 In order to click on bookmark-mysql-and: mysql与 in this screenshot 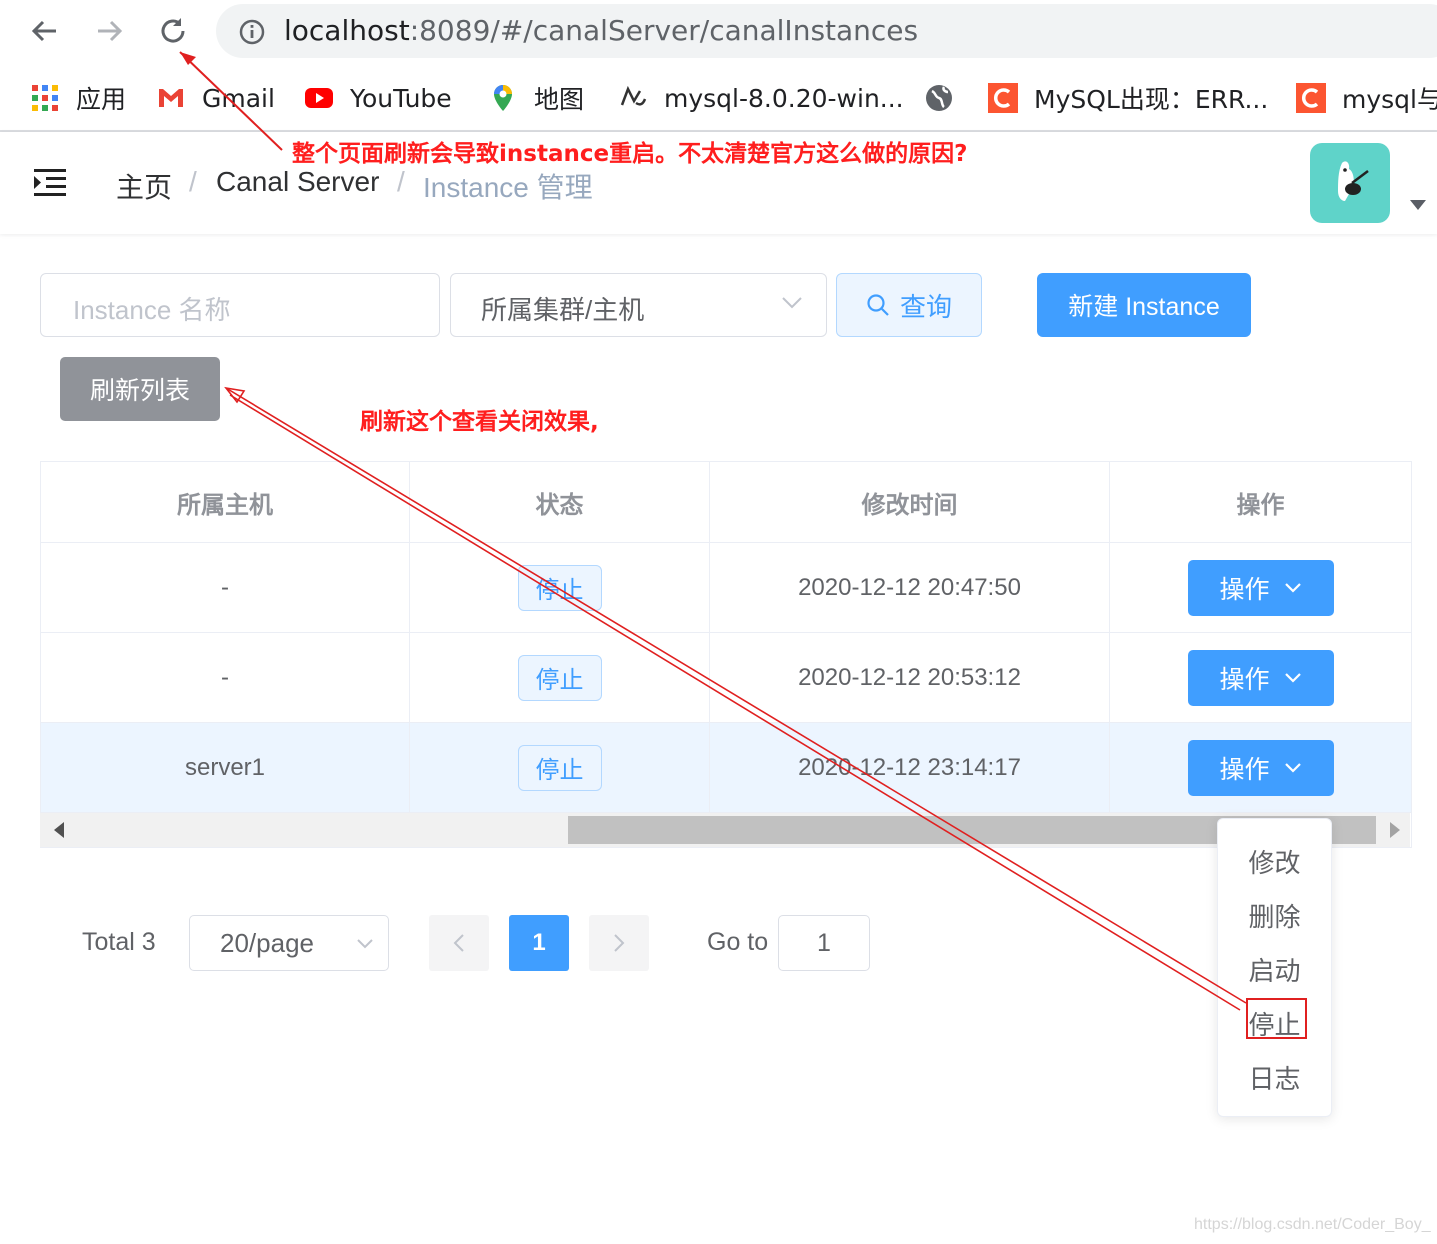, I will do `click(1366, 98)`.